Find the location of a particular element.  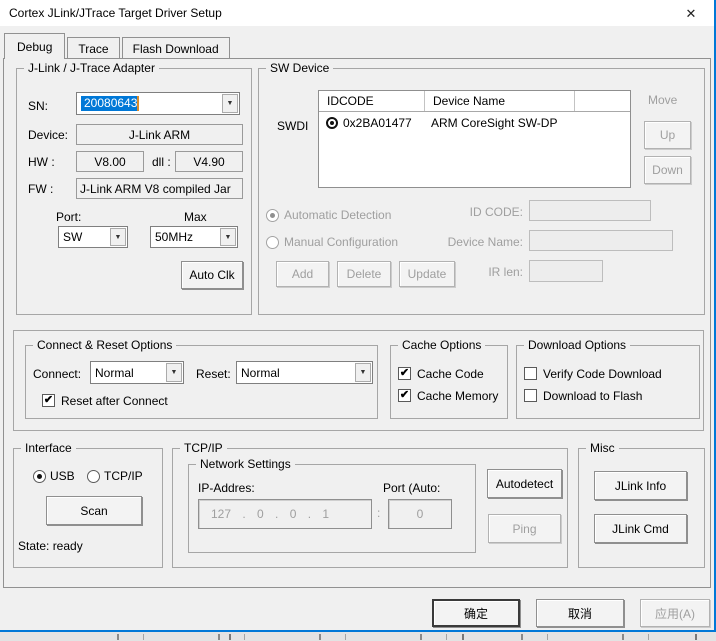

swdio-label: SWDI is located at coordinates (293, 126).